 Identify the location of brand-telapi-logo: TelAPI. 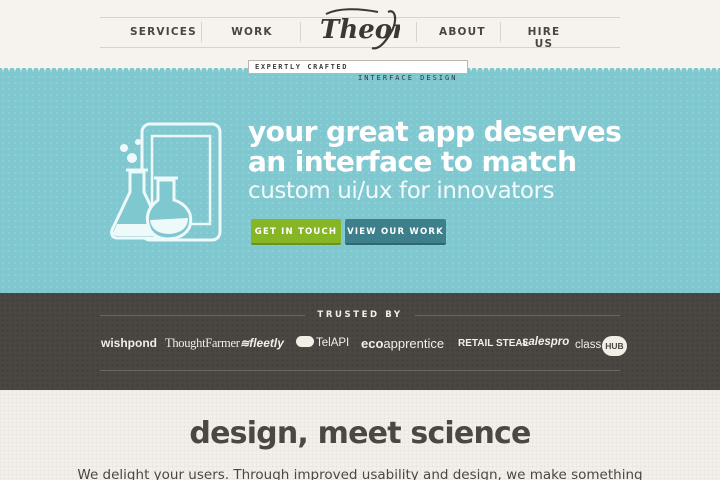
(322, 342).